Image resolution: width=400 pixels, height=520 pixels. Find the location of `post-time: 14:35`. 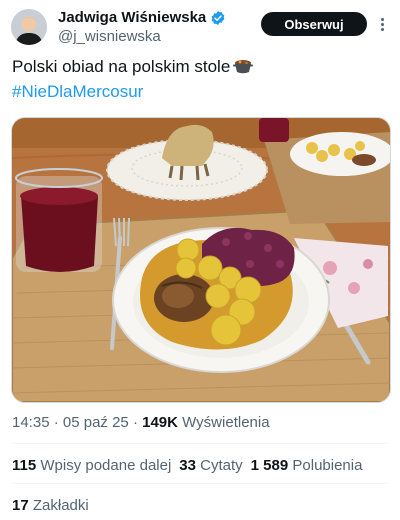

post-time: 14:35 is located at coordinates (31, 422).